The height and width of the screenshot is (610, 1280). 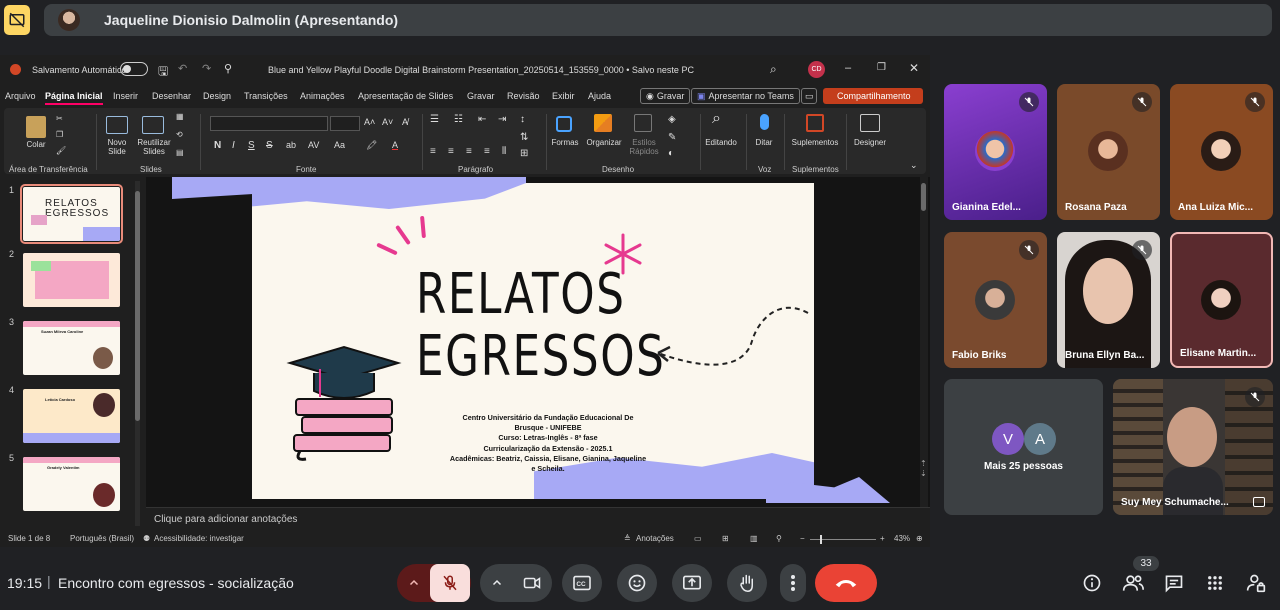 What do you see at coordinates (182, 68) in the screenshot?
I see `undo-icon: ↶` at bounding box center [182, 68].